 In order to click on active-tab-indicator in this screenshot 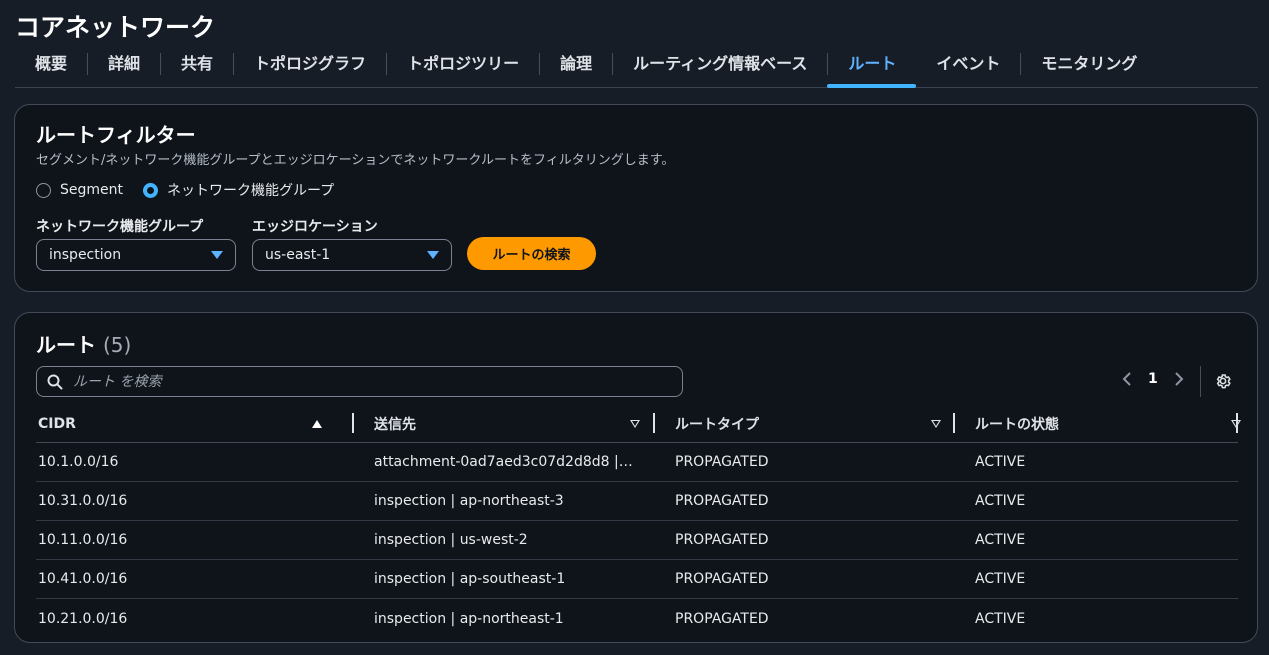, I will do `click(872, 86)`.